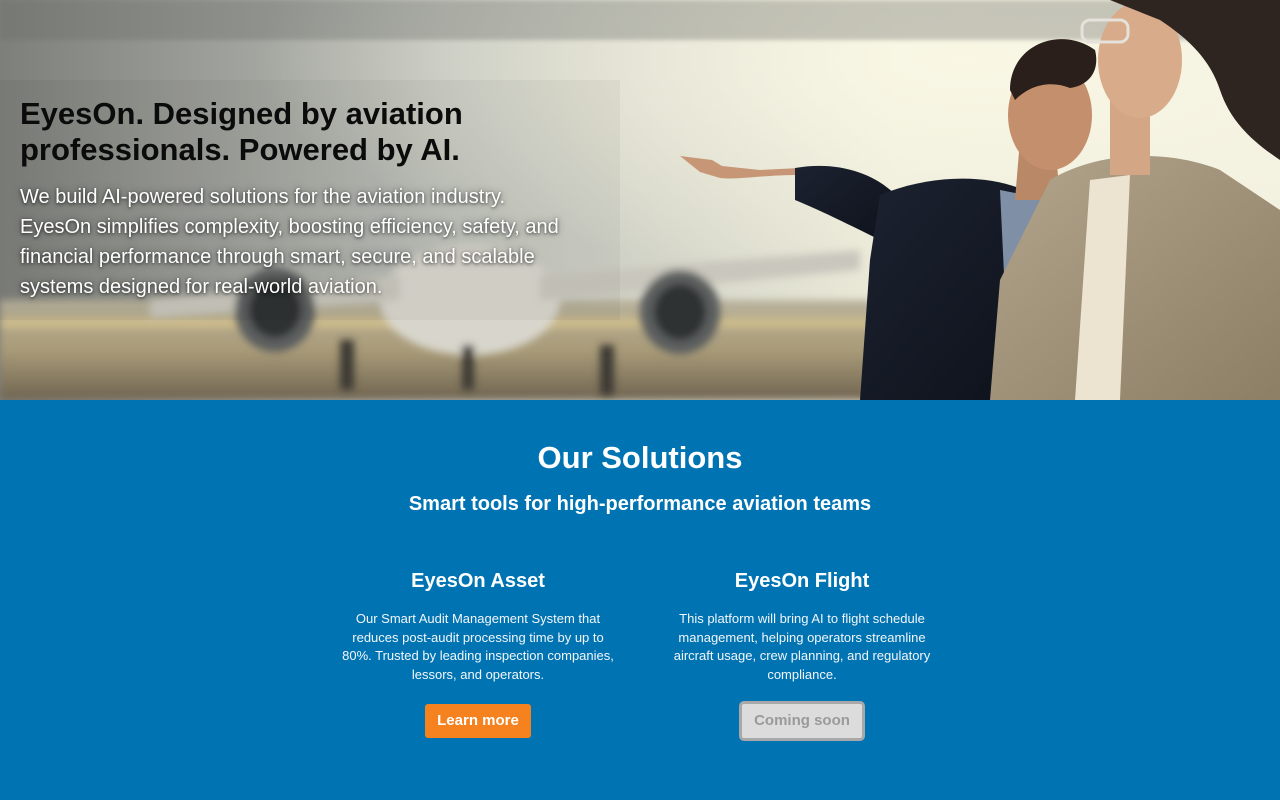 Image resolution: width=1280 pixels, height=800 pixels. Describe the element at coordinates (802, 720) in the screenshot. I see `coming-soon-button: Coming soon` at that location.